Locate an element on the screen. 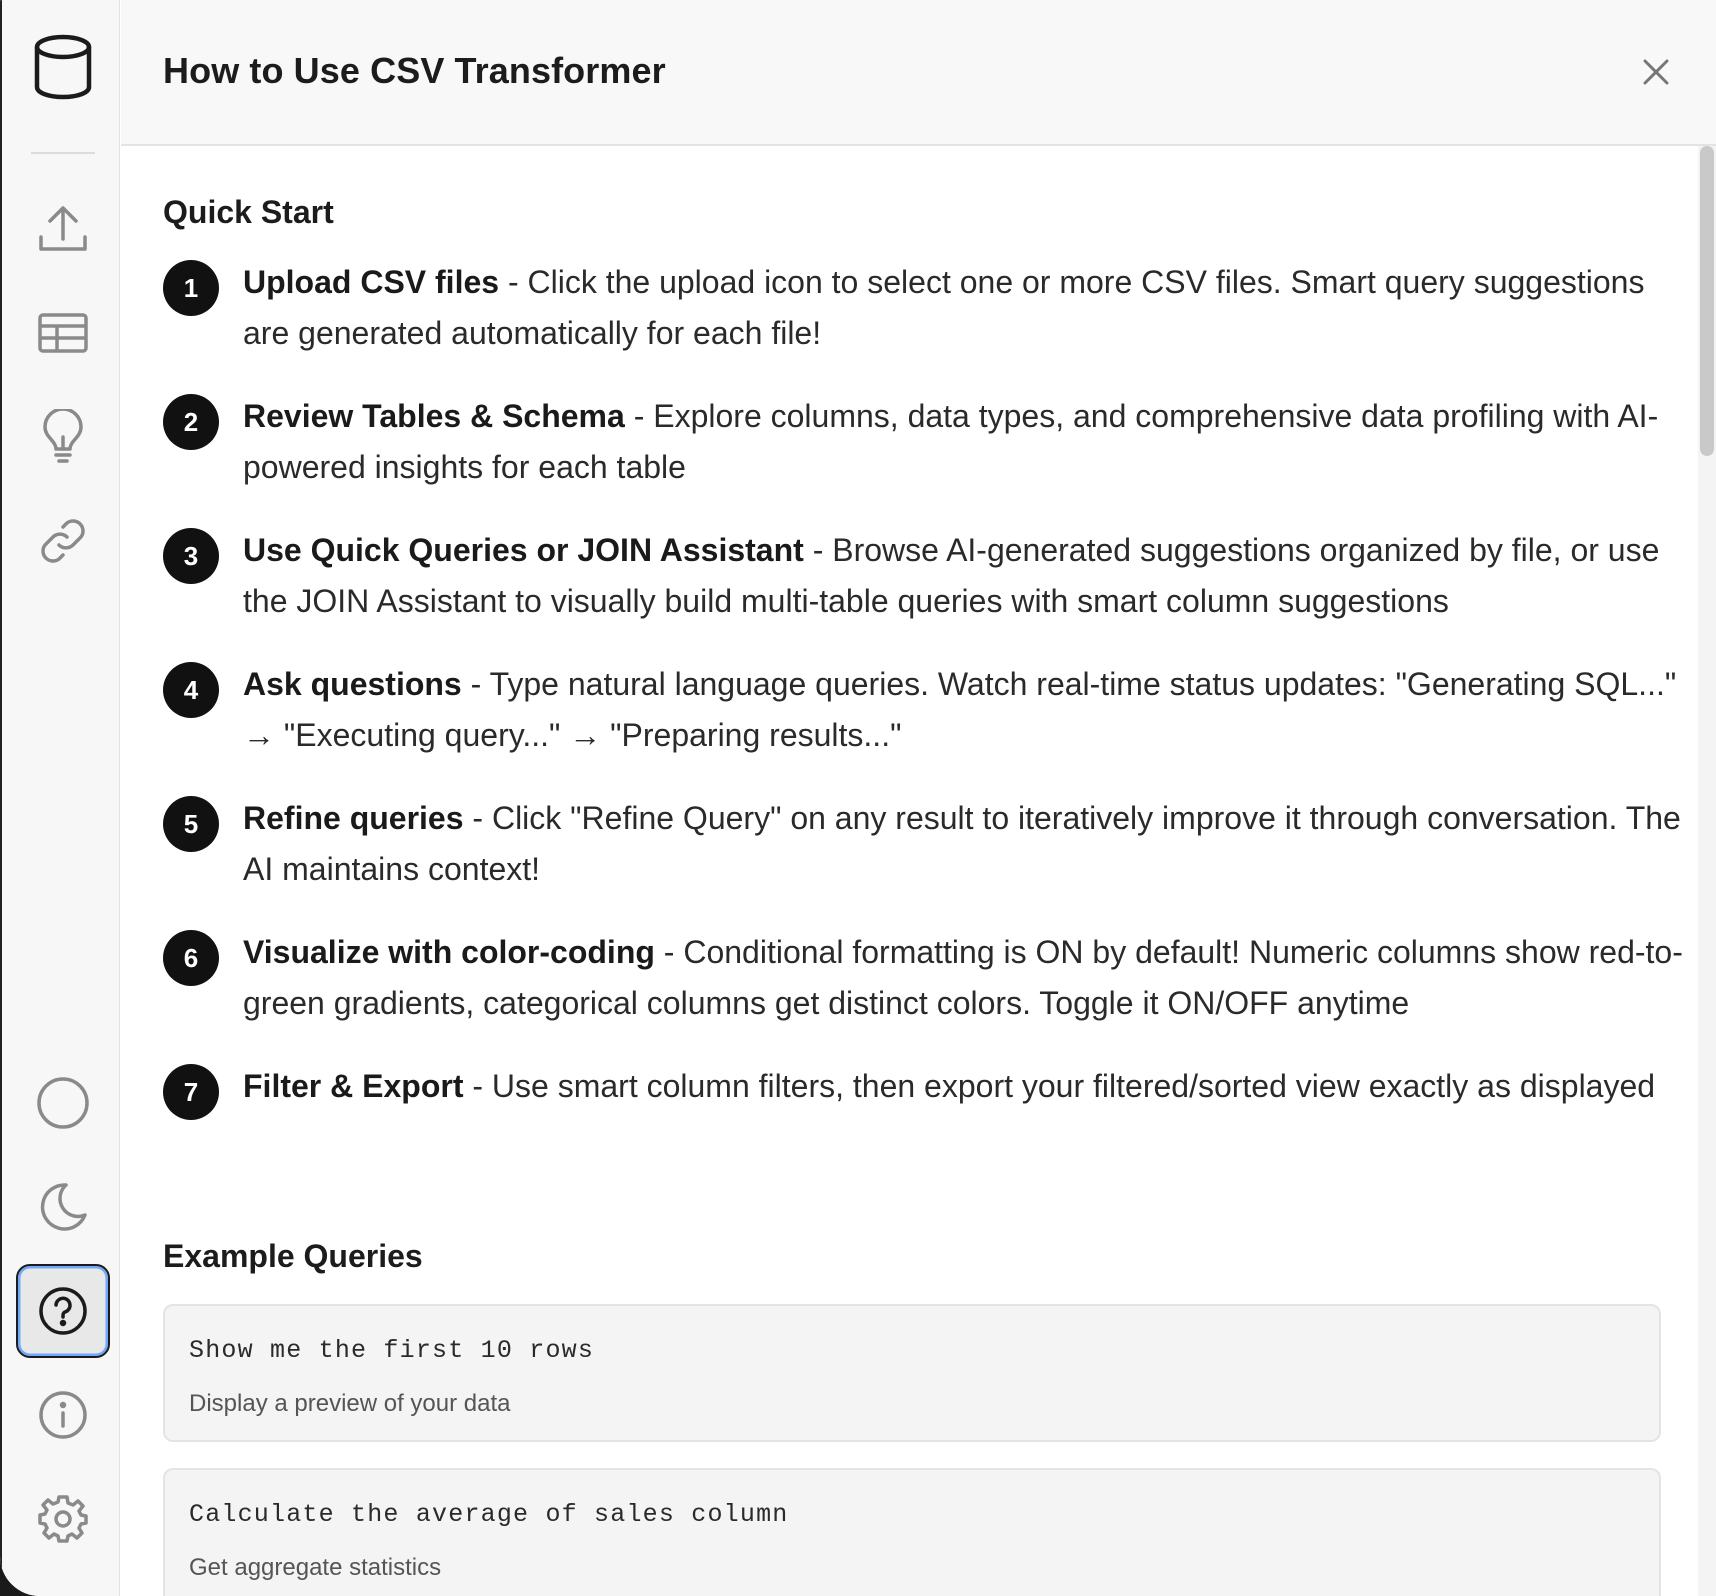 Image resolution: width=1716 pixels, height=1596 pixels. step-number: 1 is located at coordinates (191, 288).